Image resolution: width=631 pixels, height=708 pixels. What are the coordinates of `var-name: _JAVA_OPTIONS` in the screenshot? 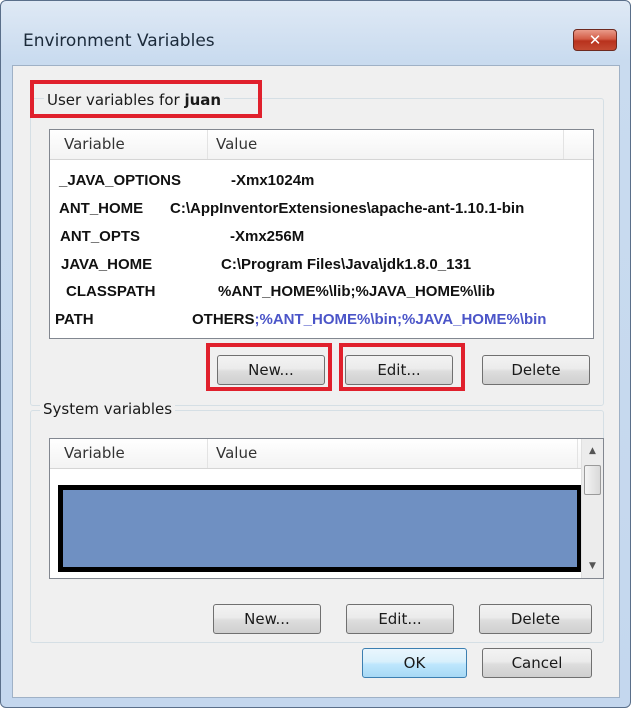 It's located at (120, 180).